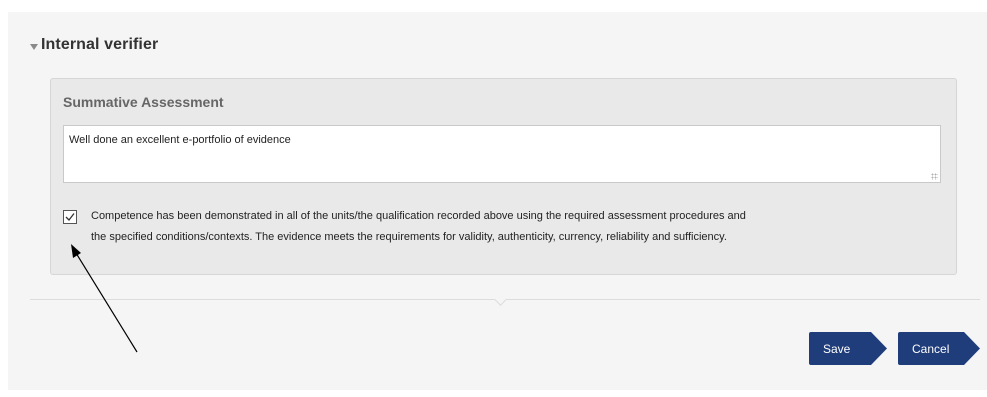 The width and height of the screenshot is (987, 397). What do you see at coordinates (104, 298) in the screenshot?
I see `annotation-arrow-icon` at bounding box center [104, 298].